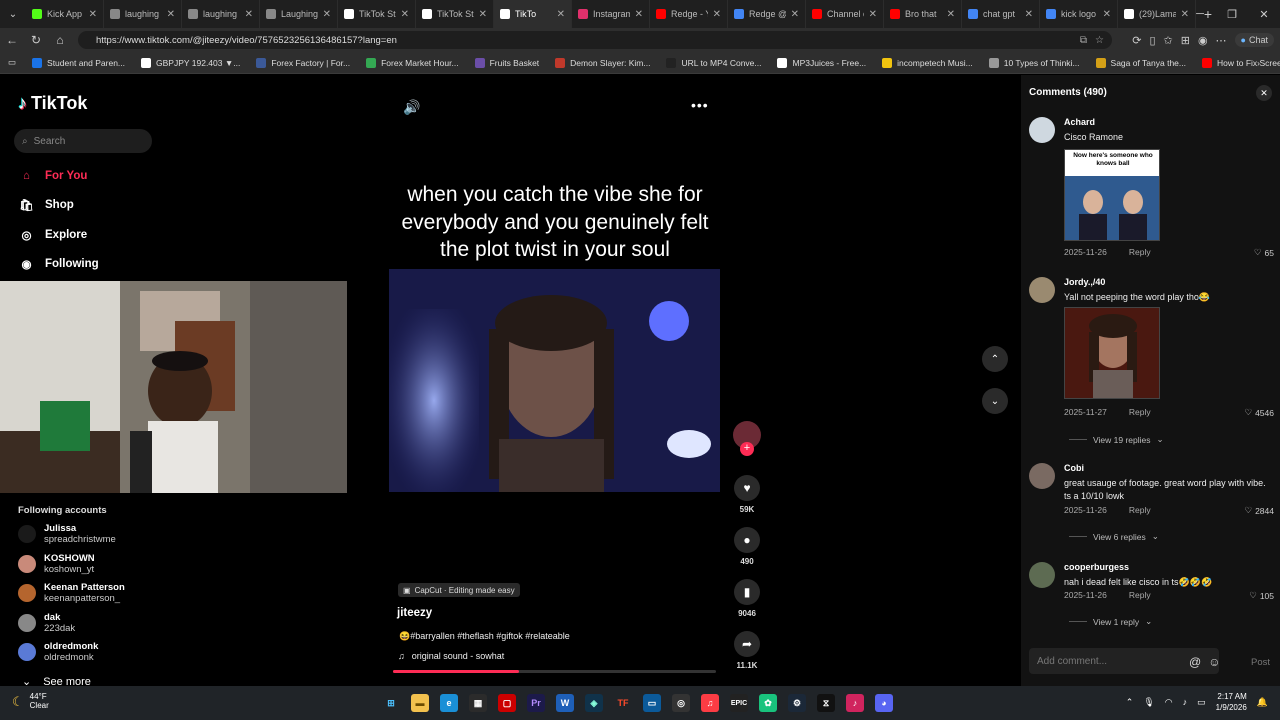 Image resolution: width=1280 pixels, height=720 pixels. What do you see at coordinates (1258, 63) in the screenshot?
I see `bookmarks-overflow-icon: ›` at bounding box center [1258, 63].